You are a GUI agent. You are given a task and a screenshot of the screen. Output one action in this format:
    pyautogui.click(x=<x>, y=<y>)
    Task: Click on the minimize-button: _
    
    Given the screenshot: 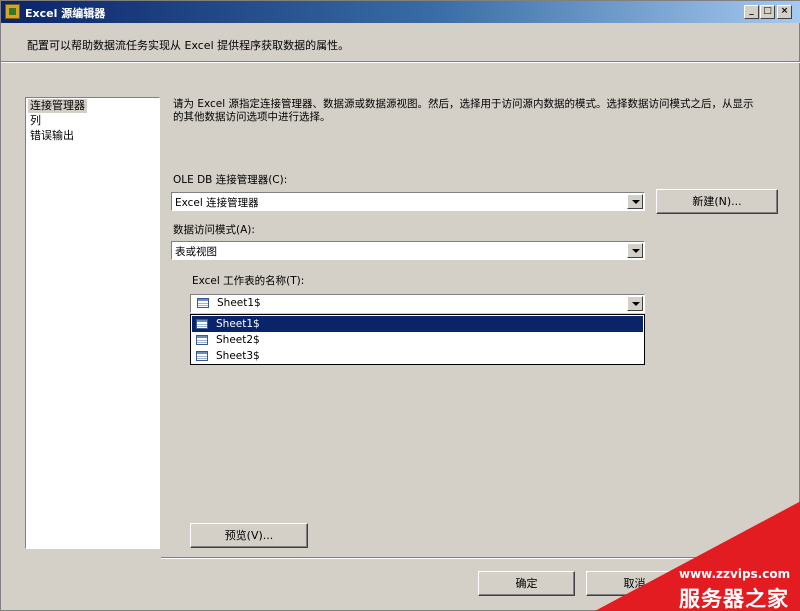 What is the action you would take?
    pyautogui.click(x=751, y=12)
    